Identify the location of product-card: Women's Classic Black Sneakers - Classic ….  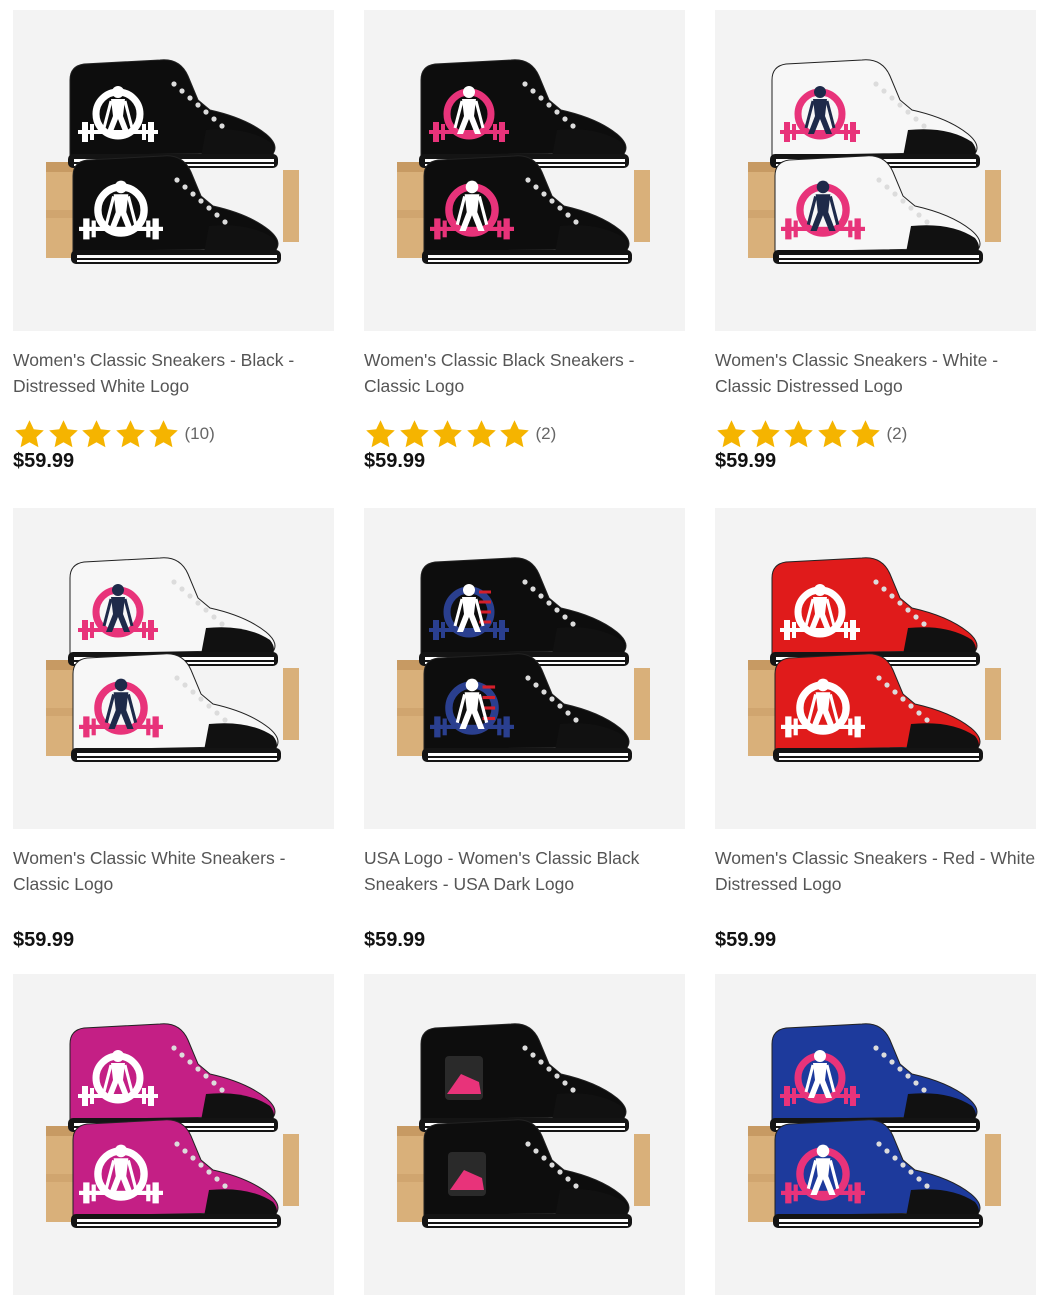
(524, 241).